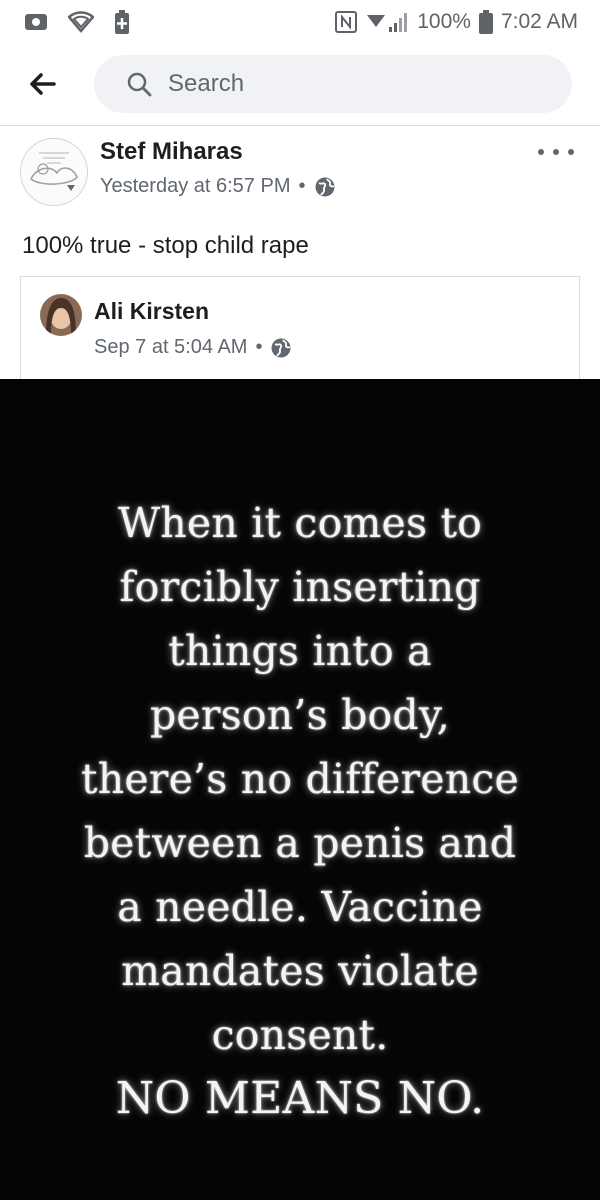  What do you see at coordinates (171, 152) in the screenshot?
I see `post-author-name: Stef Miharas` at bounding box center [171, 152].